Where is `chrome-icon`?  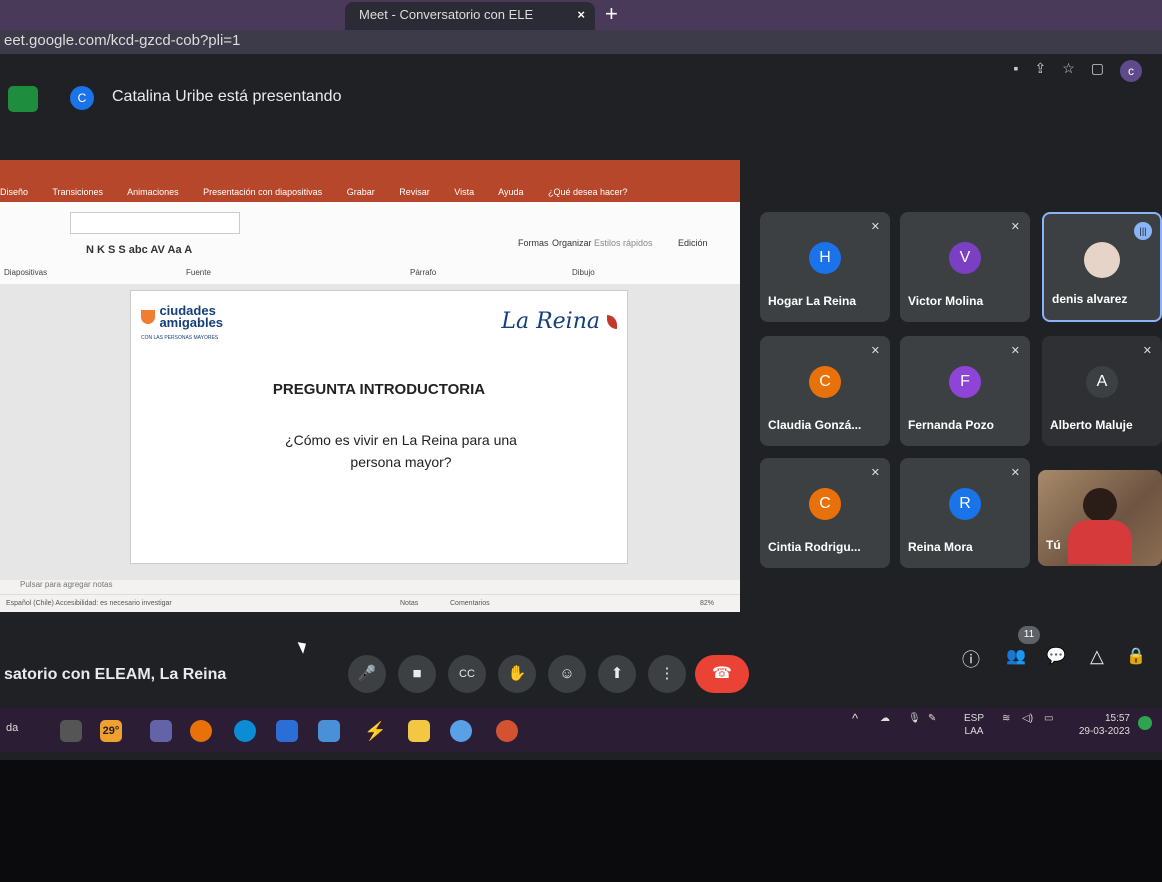 chrome-icon is located at coordinates (461, 731).